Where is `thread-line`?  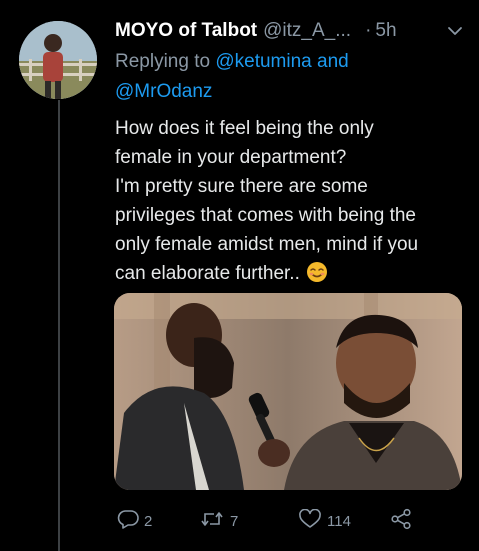 thread-line is located at coordinates (59, 325).